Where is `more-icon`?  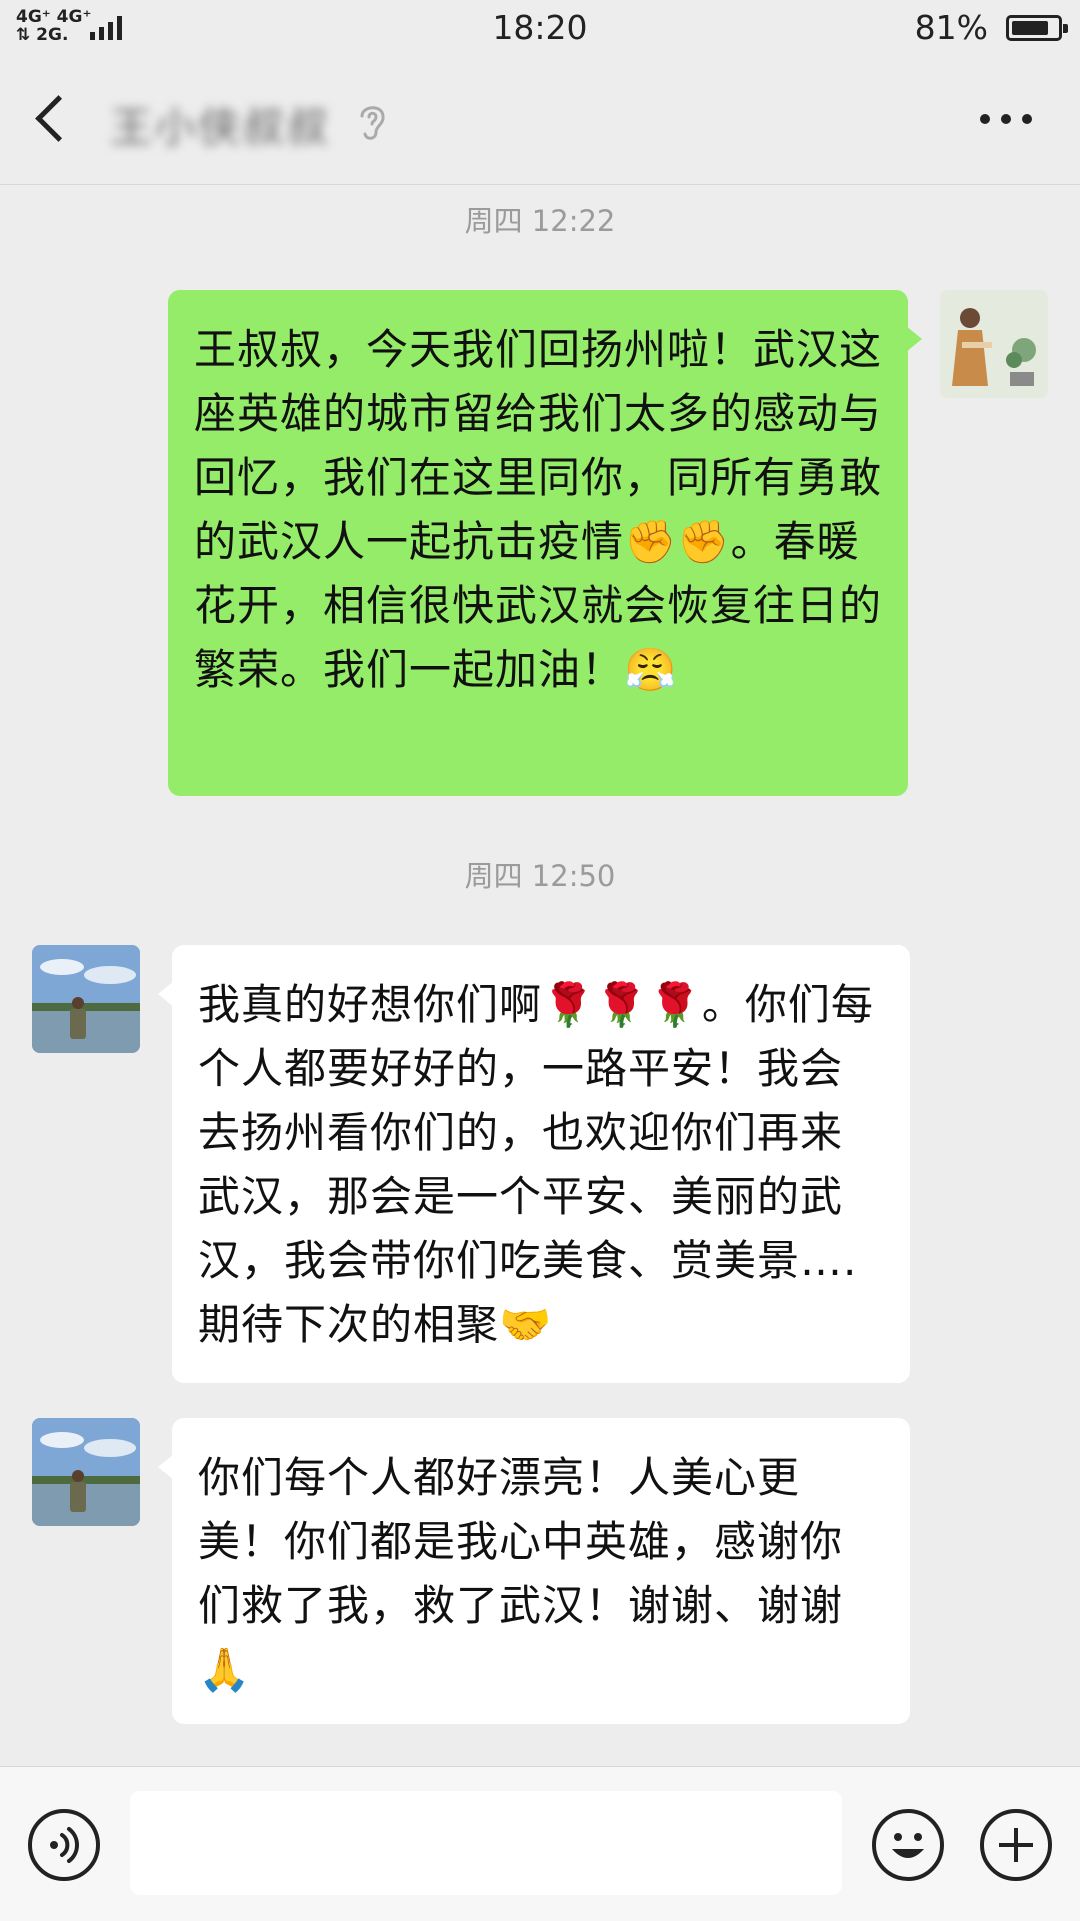
more-icon is located at coordinates (1006, 120).